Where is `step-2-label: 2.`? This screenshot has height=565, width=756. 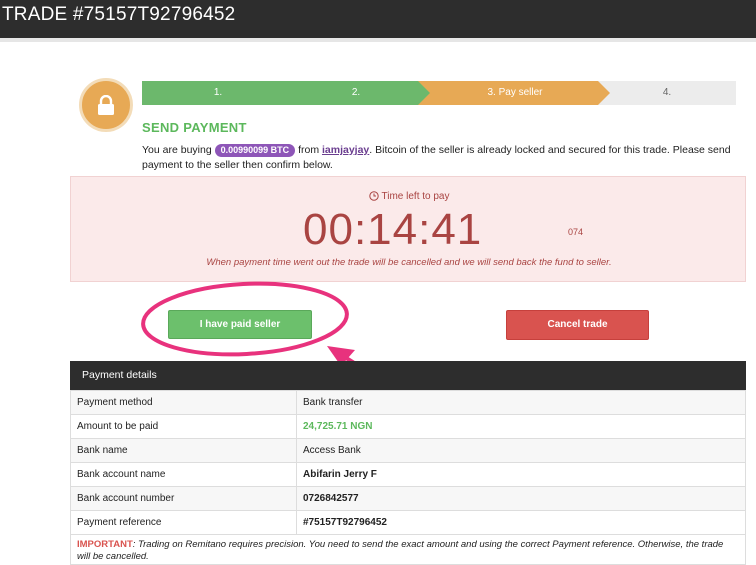 step-2-label: 2. is located at coordinates (356, 92).